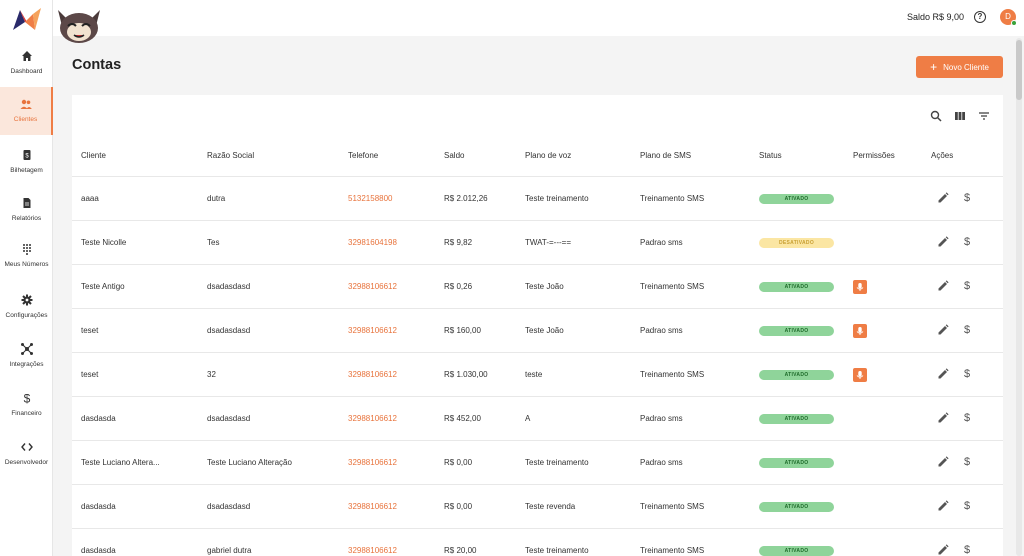  I want to click on home-icon, so click(26, 56).